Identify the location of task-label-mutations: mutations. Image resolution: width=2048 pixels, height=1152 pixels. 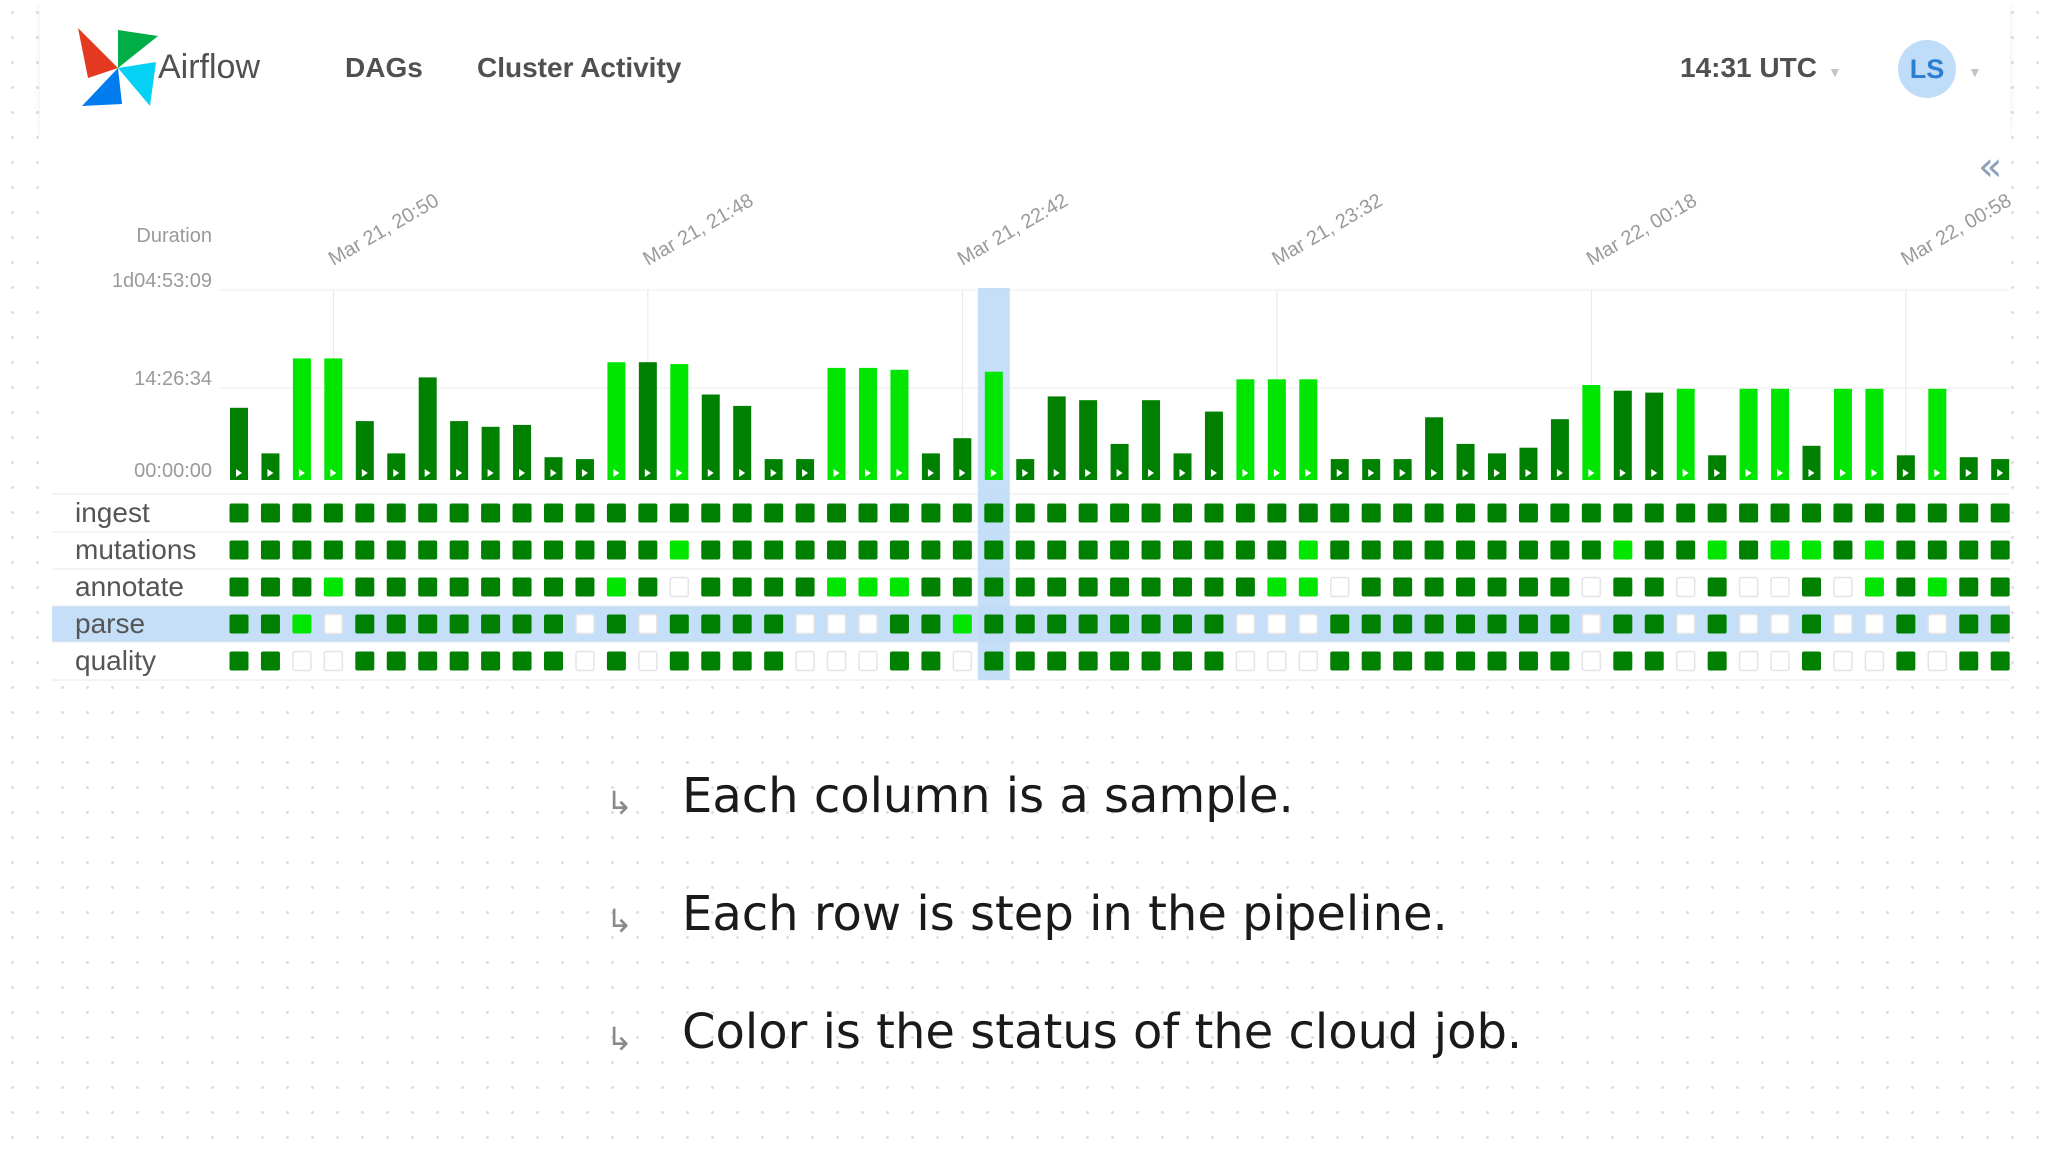
(135, 549).